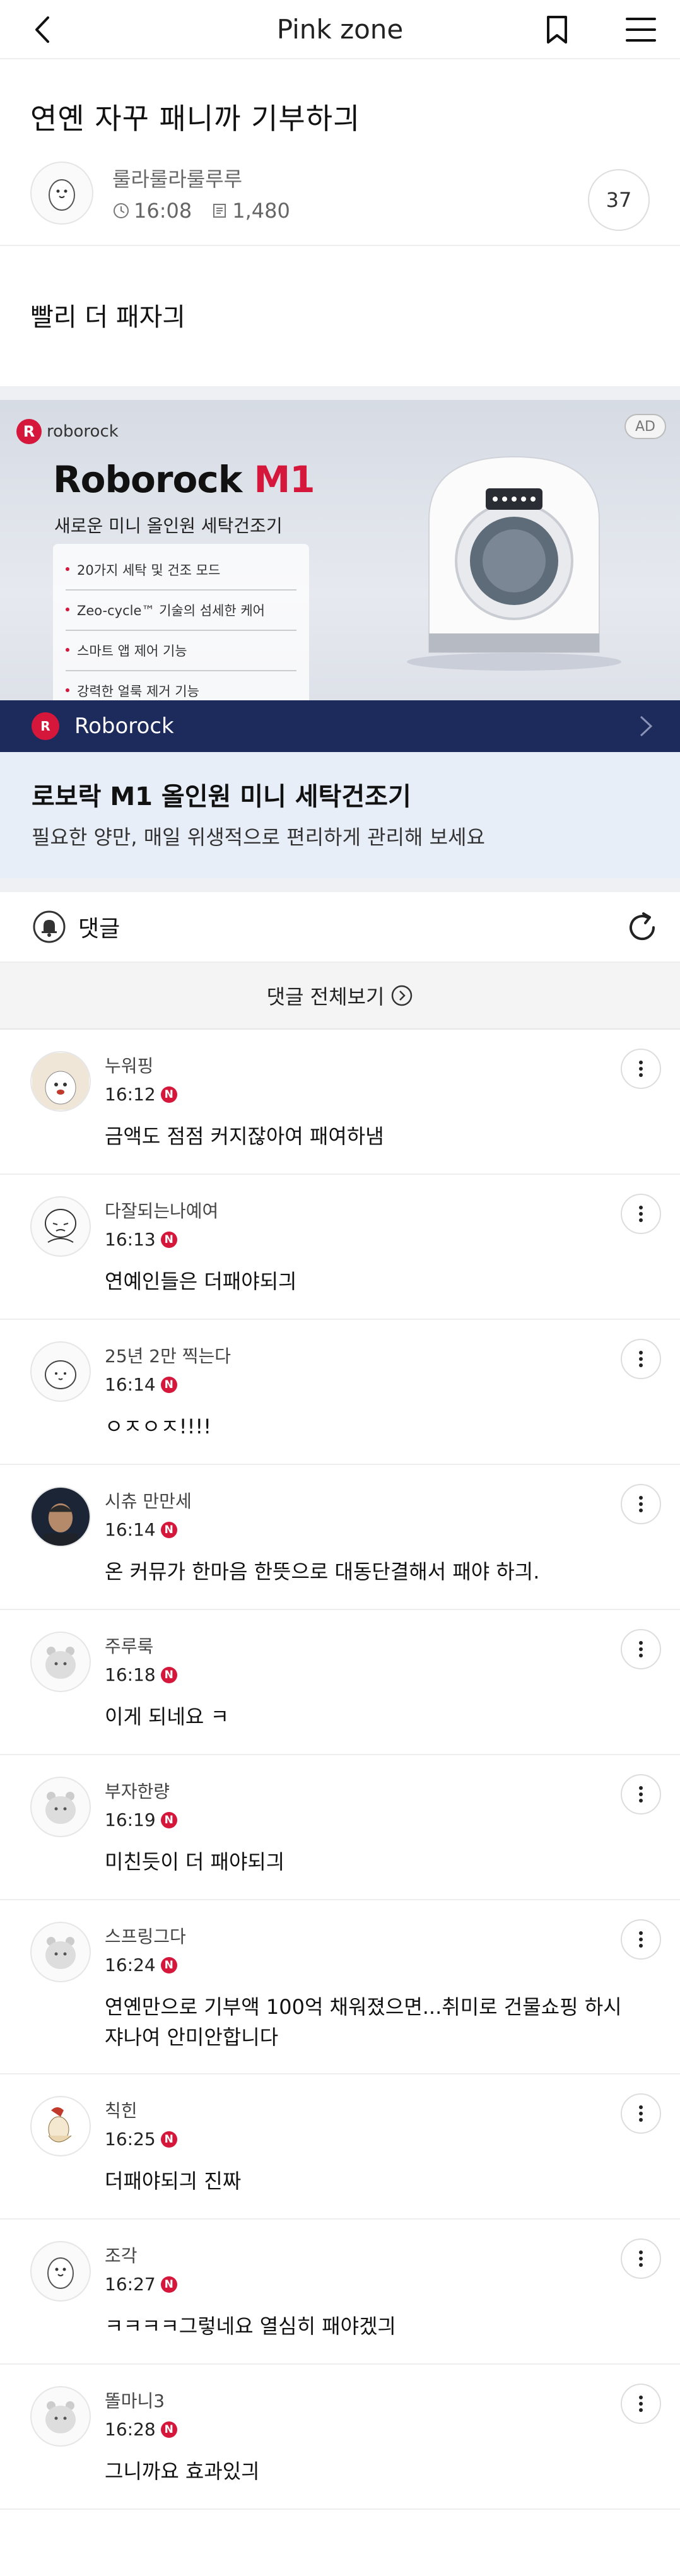 This screenshot has height=2576, width=680. What do you see at coordinates (514, 563) in the screenshot?
I see `washer-dryer-image` at bounding box center [514, 563].